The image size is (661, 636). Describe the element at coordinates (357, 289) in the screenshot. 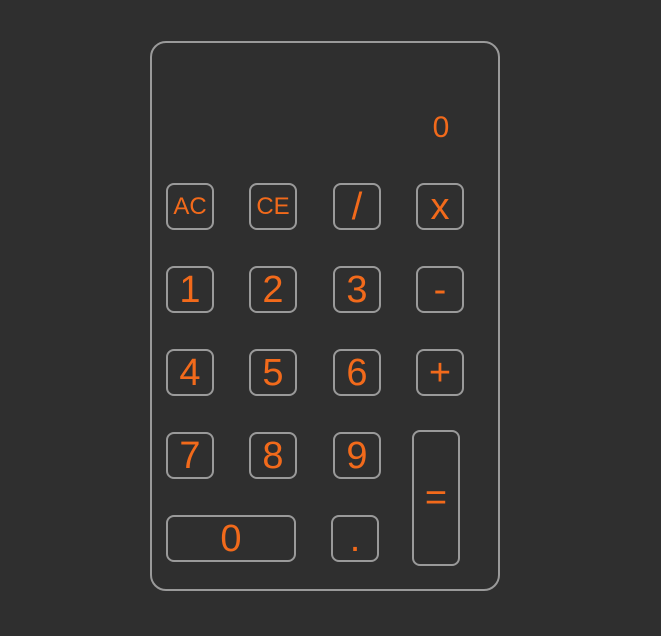

I see `digit-3-button: 3` at that location.